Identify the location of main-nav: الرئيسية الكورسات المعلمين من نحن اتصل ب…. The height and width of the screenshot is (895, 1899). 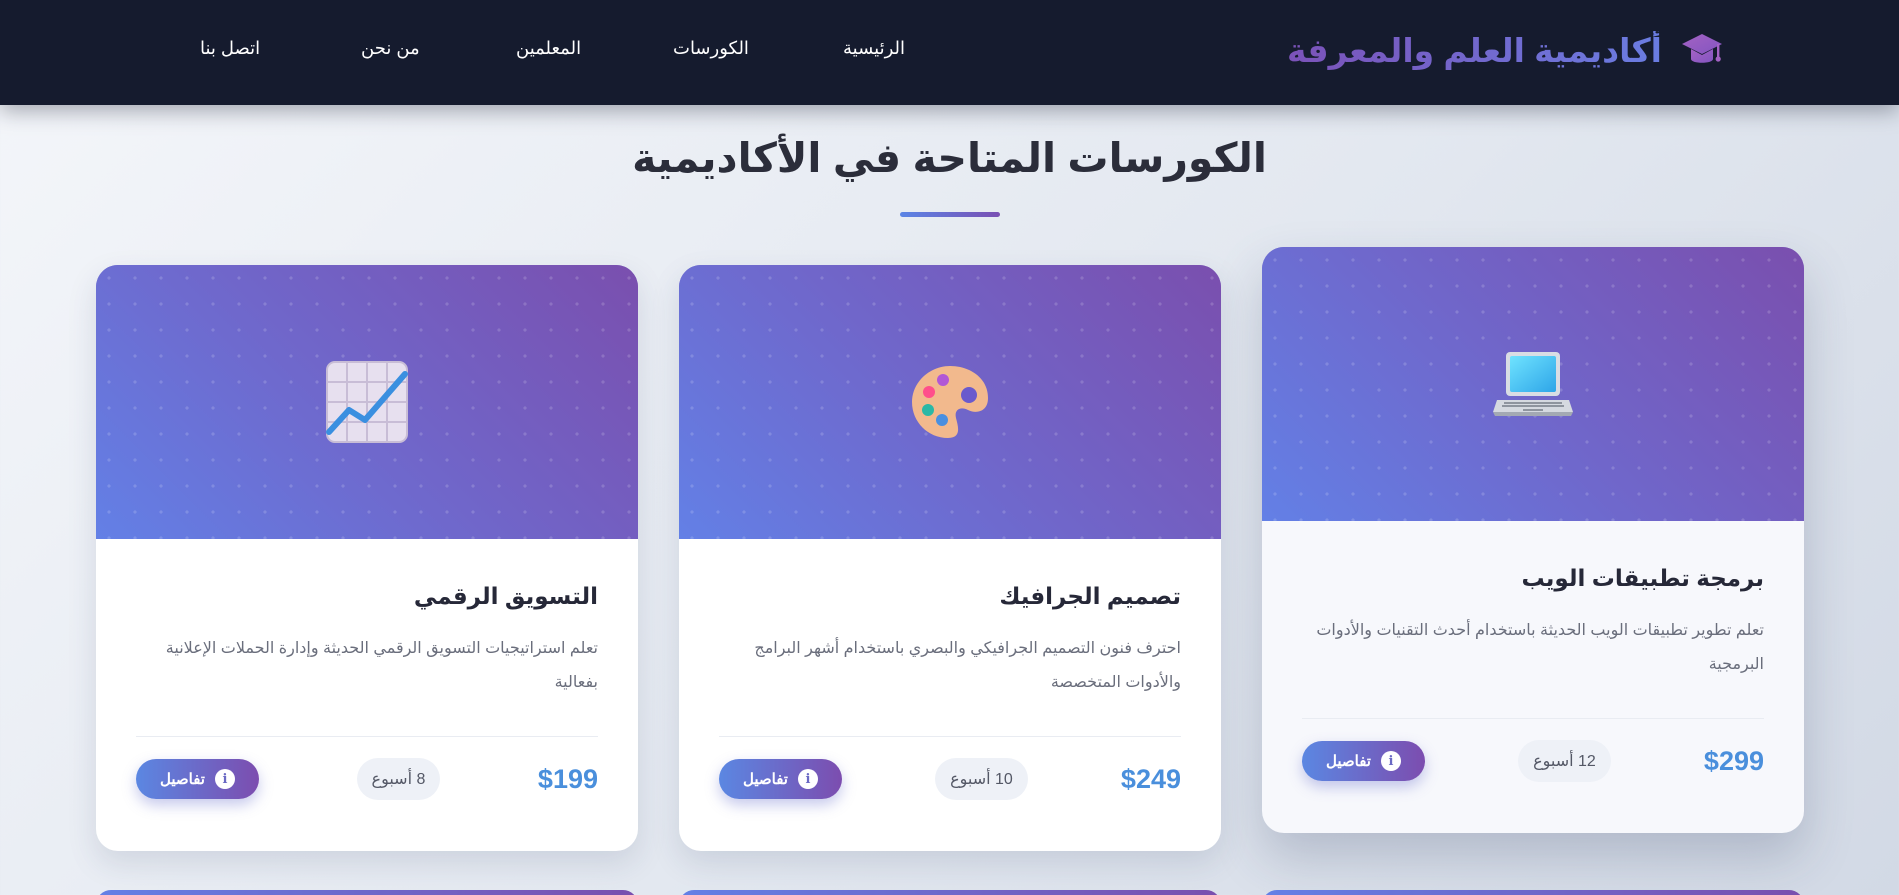
(949, 53).